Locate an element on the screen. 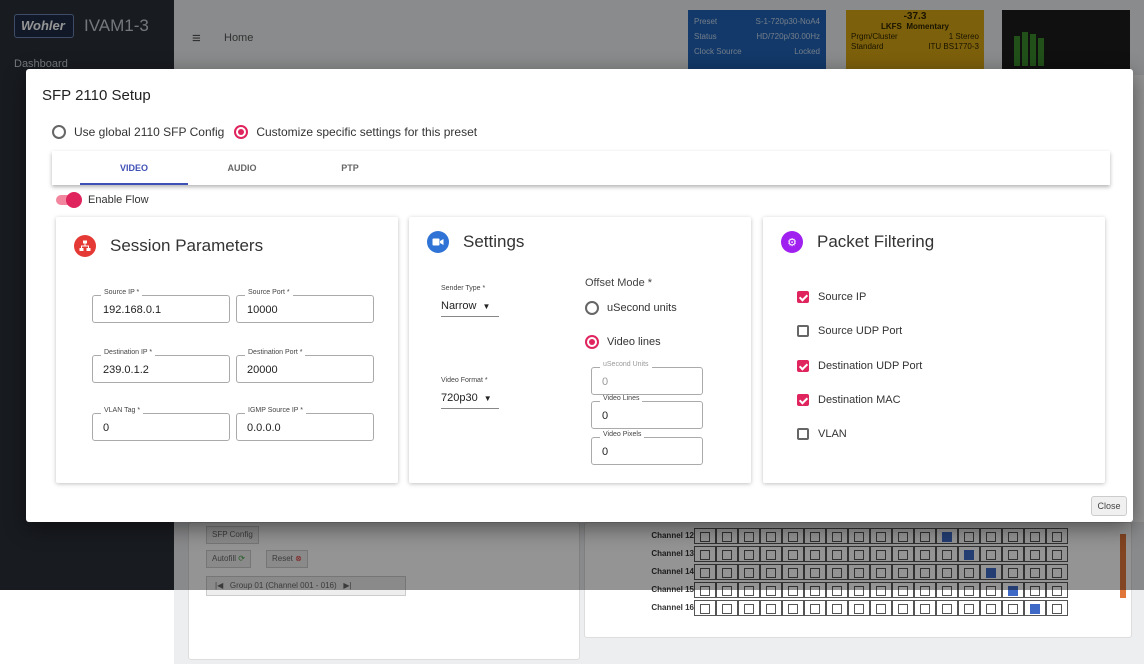  settings-header: Settings is located at coordinates (475, 242).